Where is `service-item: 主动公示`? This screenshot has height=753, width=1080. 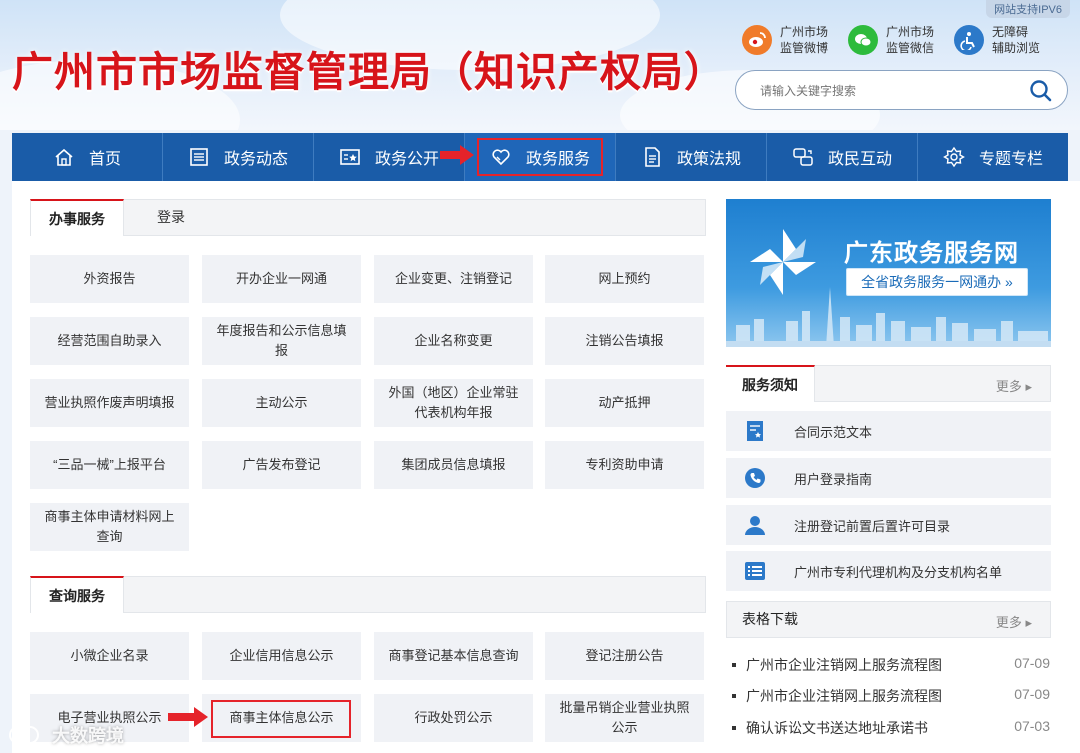
service-item: 主动公示 is located at coordinates (281, 403).